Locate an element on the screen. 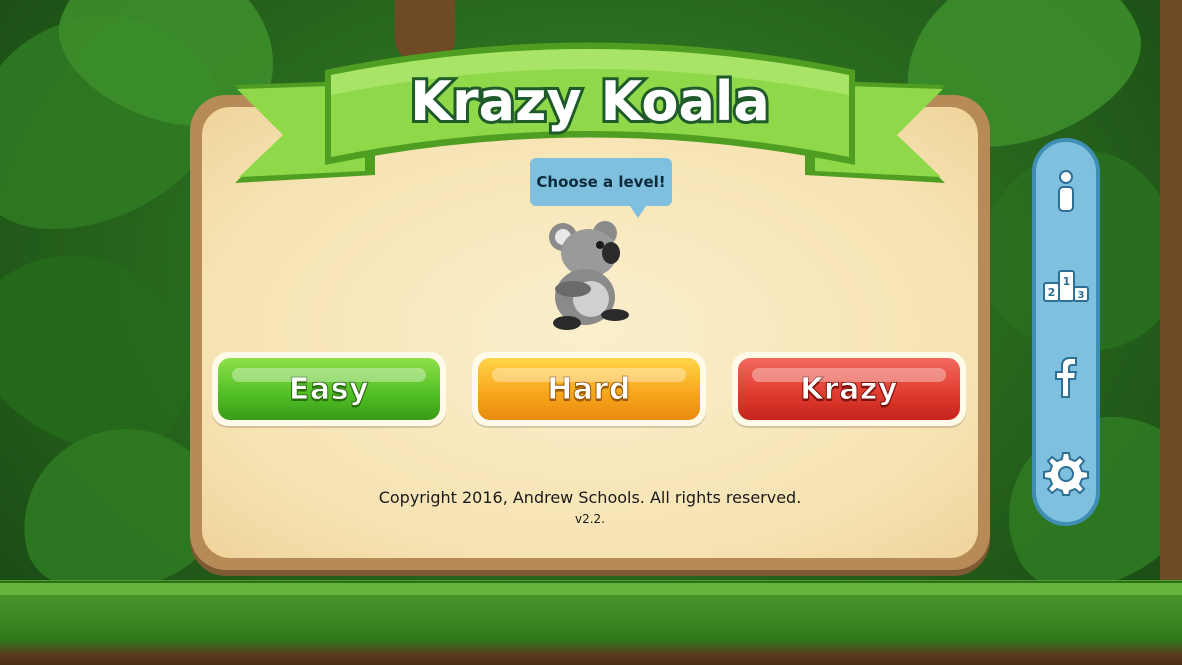 The width and height of the screenshot is (1182, 665). svg-text: 1 is located at coordinates (1067, 281).